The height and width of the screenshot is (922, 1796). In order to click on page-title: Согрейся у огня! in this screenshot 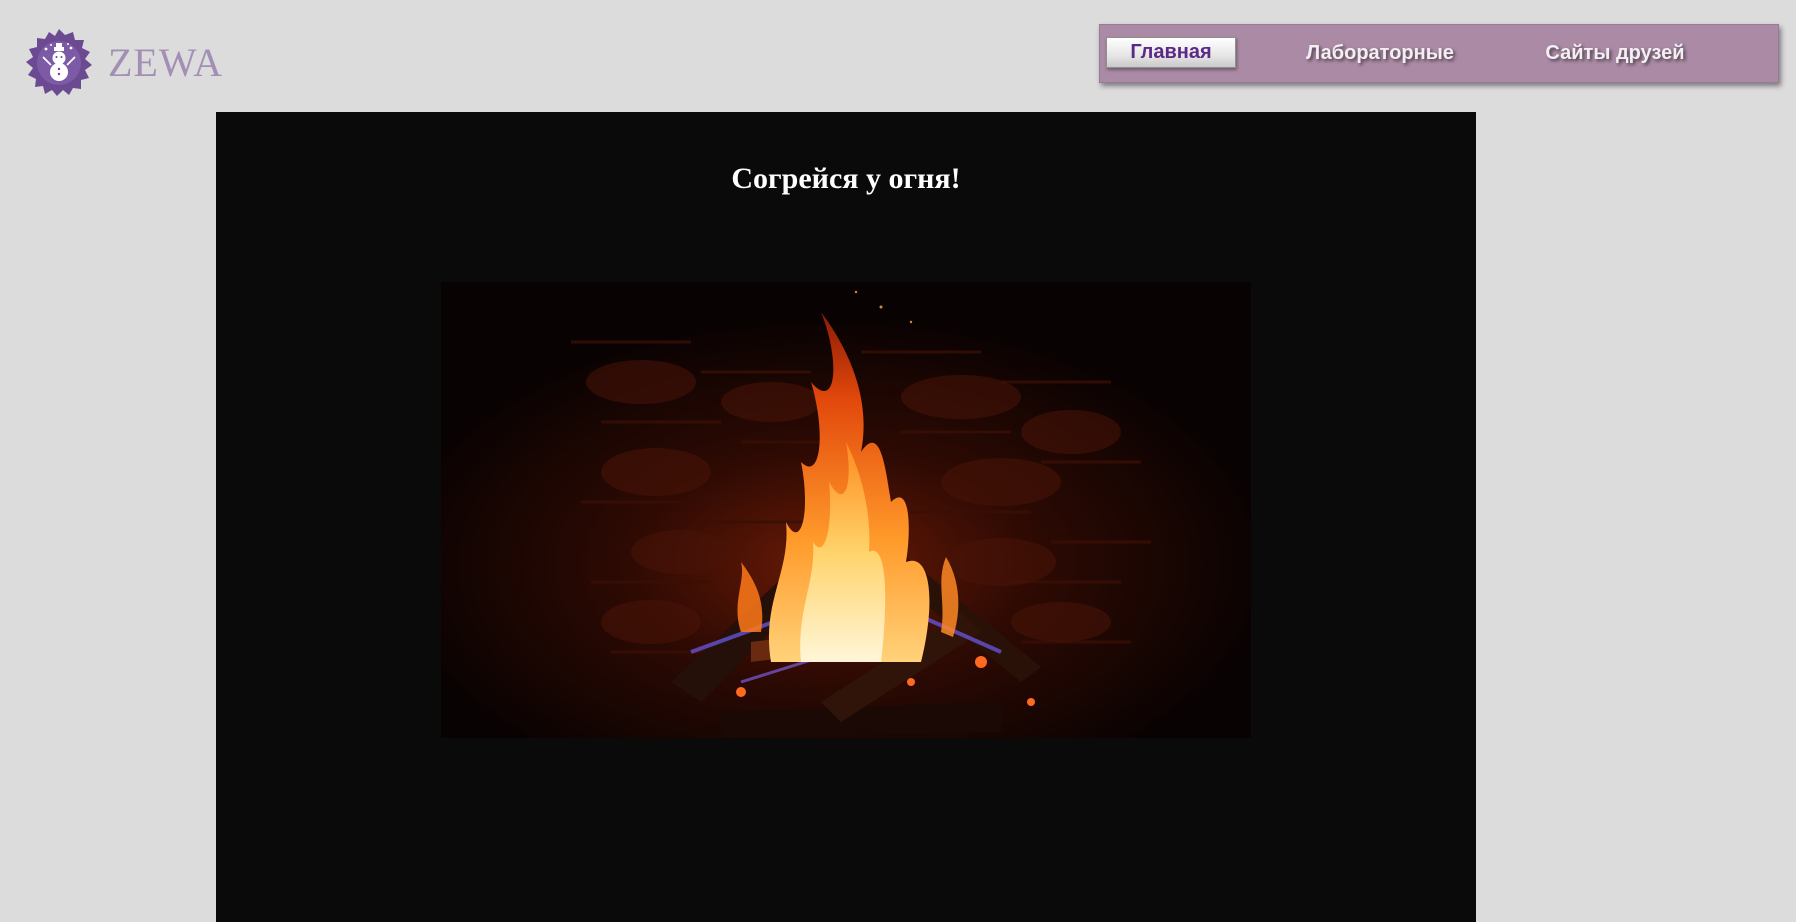, I will do `click(846, 178)`.